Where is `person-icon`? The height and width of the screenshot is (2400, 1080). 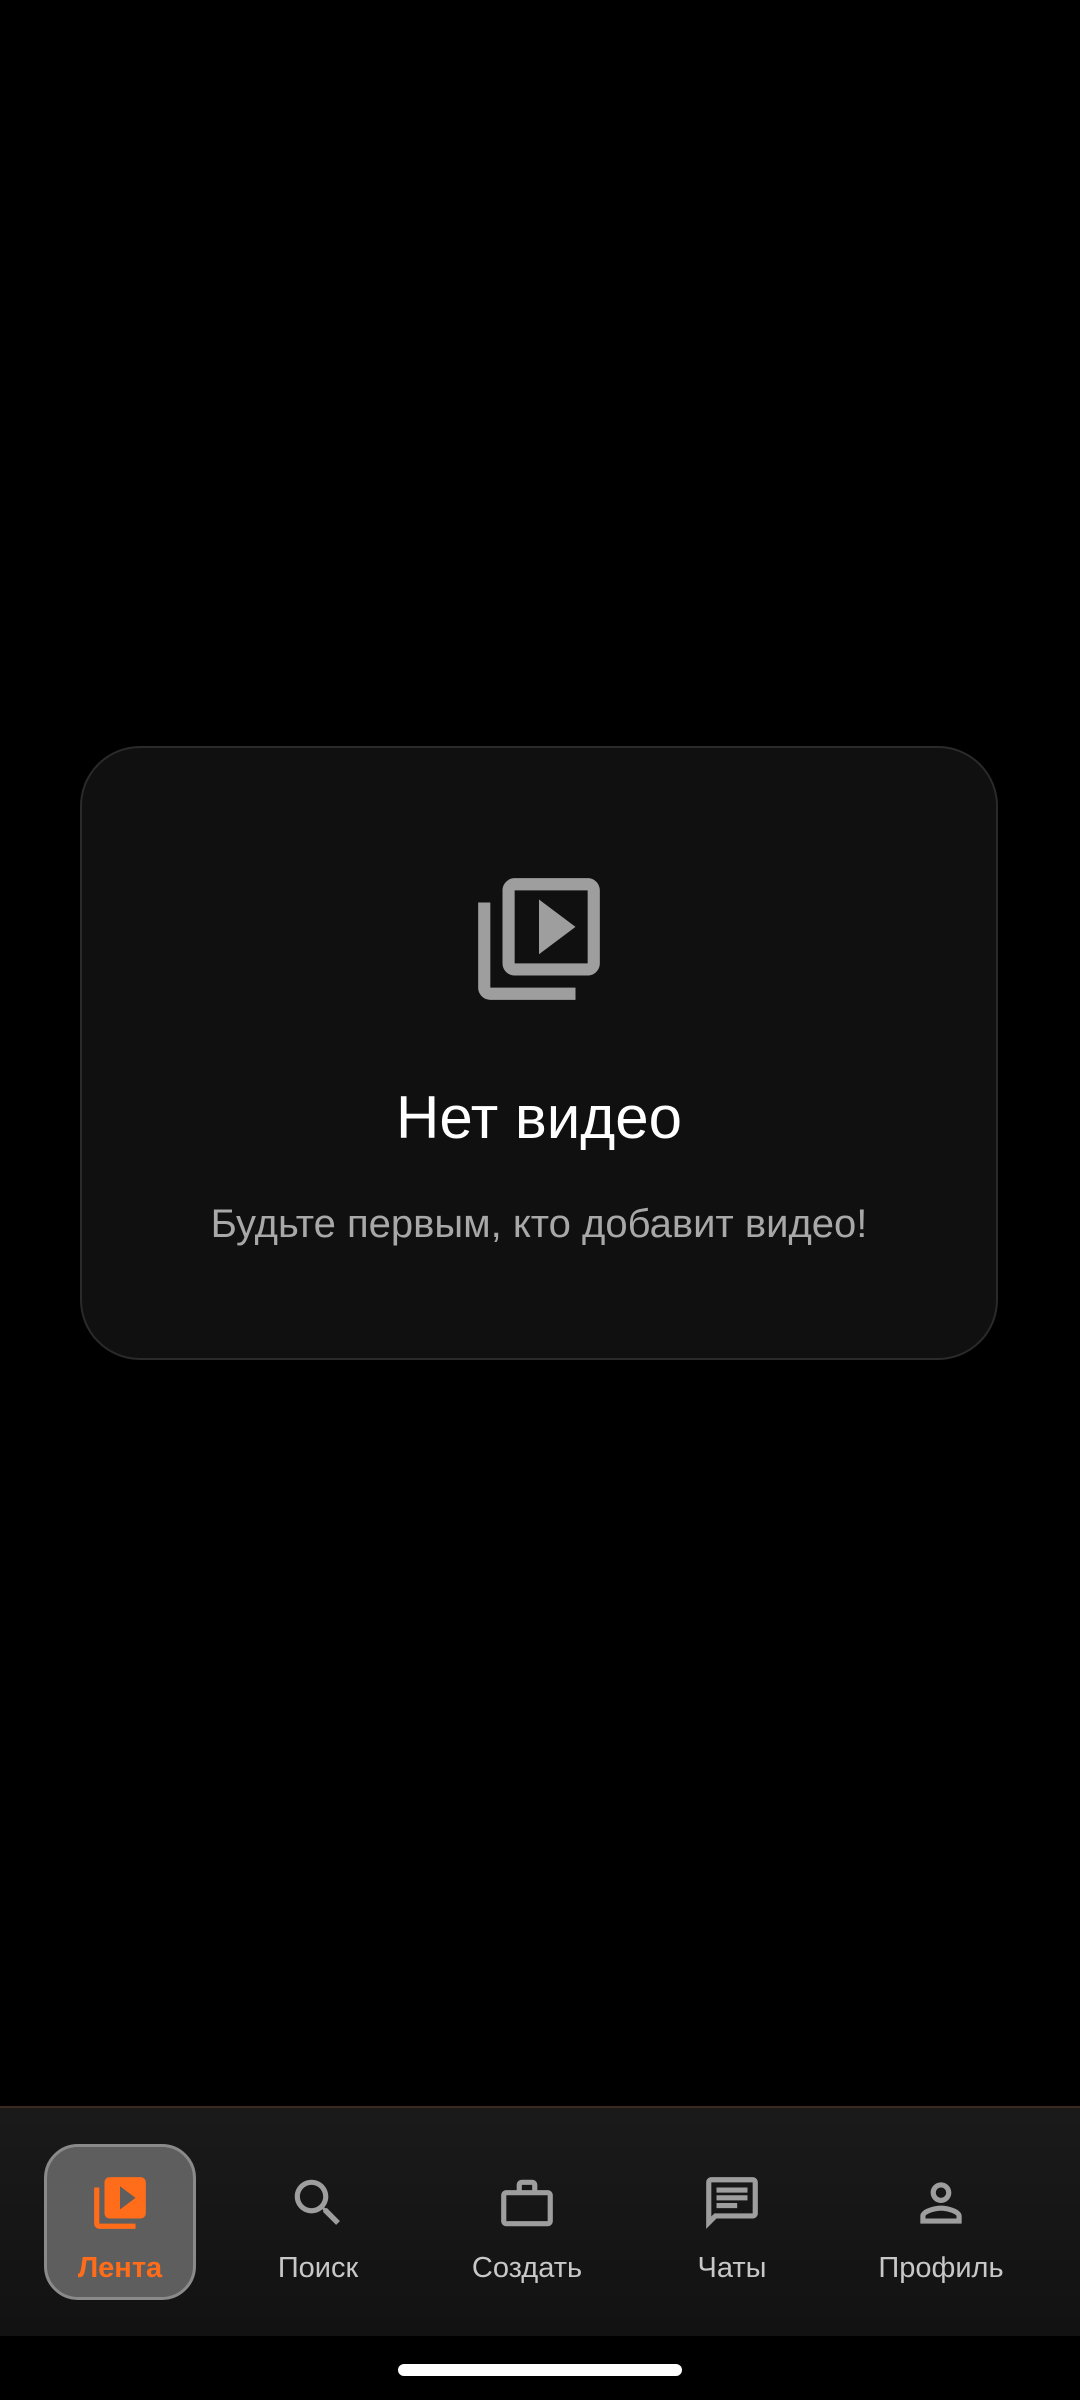 person-icon is located at coordinates (941, 2203).